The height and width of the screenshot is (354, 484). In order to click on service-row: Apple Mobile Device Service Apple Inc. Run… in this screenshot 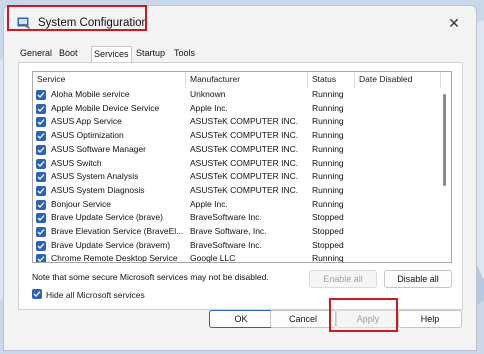, I will do `click(242, 109)`.